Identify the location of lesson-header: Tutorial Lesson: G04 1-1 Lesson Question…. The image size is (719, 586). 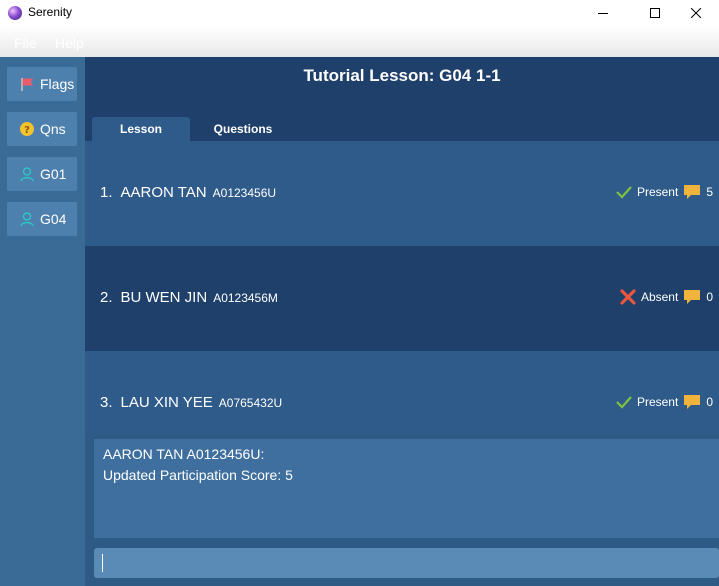
(402, 99).